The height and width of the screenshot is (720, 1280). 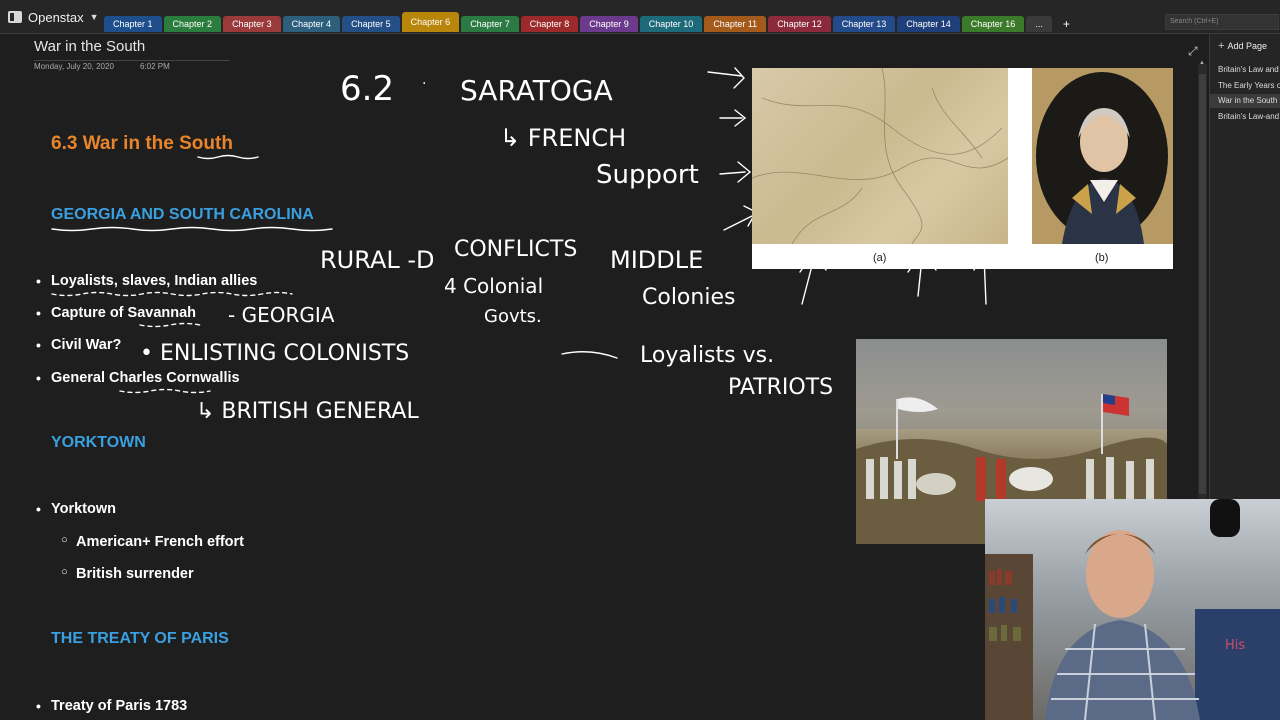 I want to click on ink-govts: Govts., so click(x=513, y=316).